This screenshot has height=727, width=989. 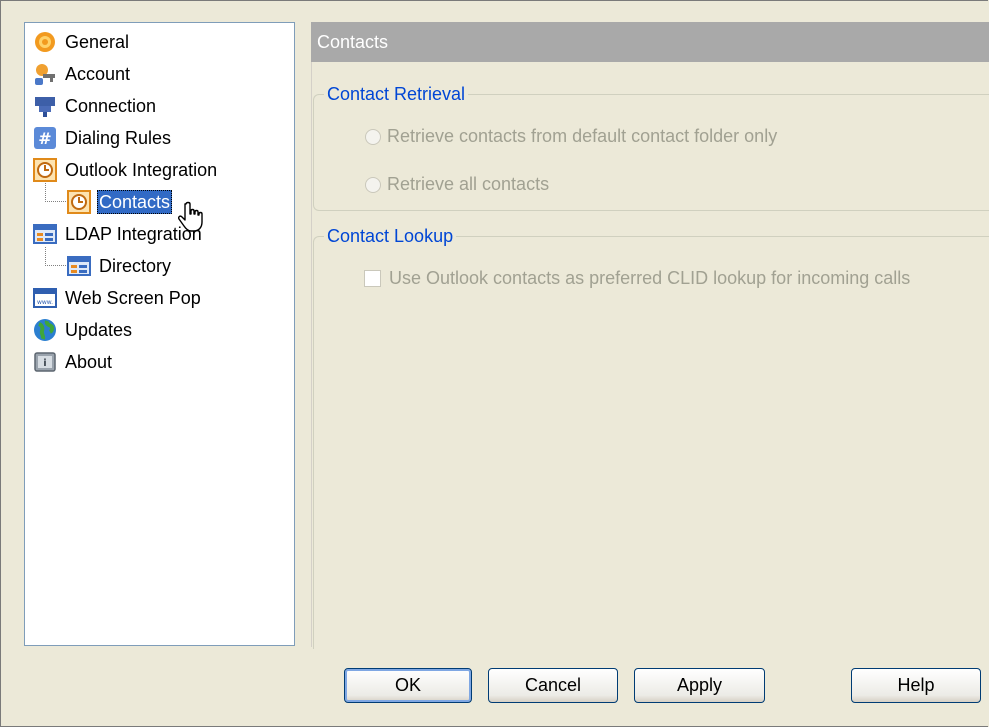 I want to click on svg-text: i, so click(x=44, y=363).